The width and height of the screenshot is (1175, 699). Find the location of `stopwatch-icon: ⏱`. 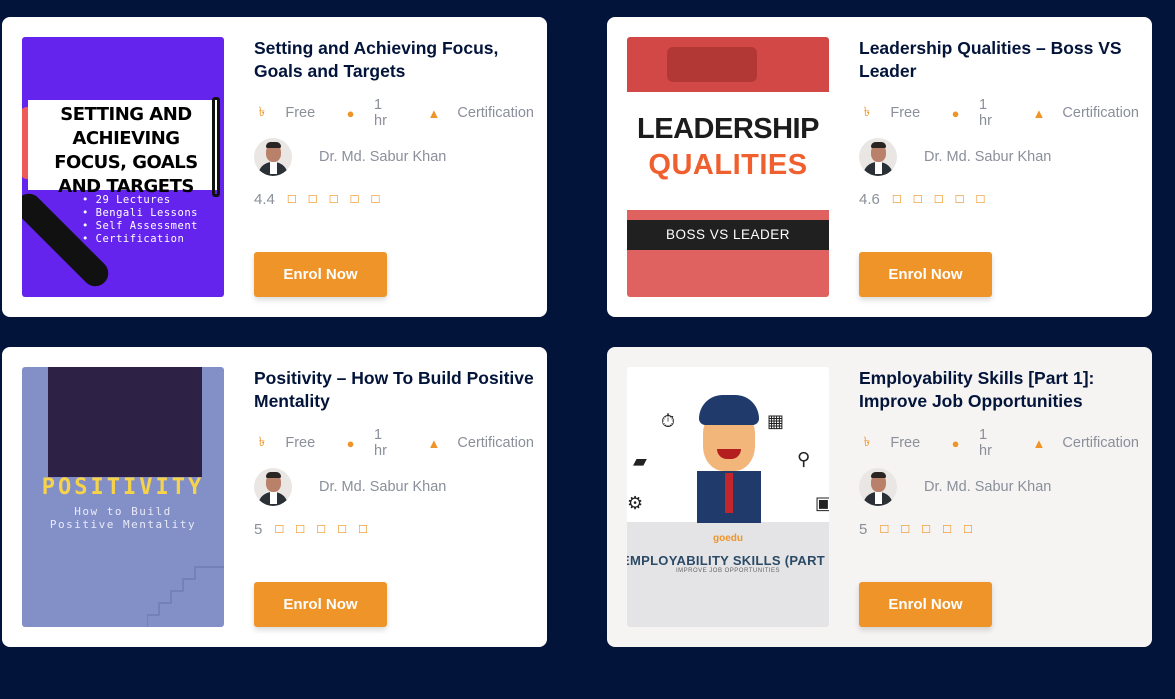

stopwatch-icon: ⏱ is located at coordinates (668, 421).